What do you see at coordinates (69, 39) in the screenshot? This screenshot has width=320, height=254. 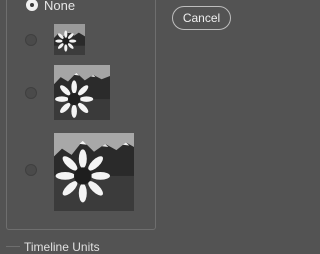 I see `small-thumbnail-preview` at bounding box center [69, 39].